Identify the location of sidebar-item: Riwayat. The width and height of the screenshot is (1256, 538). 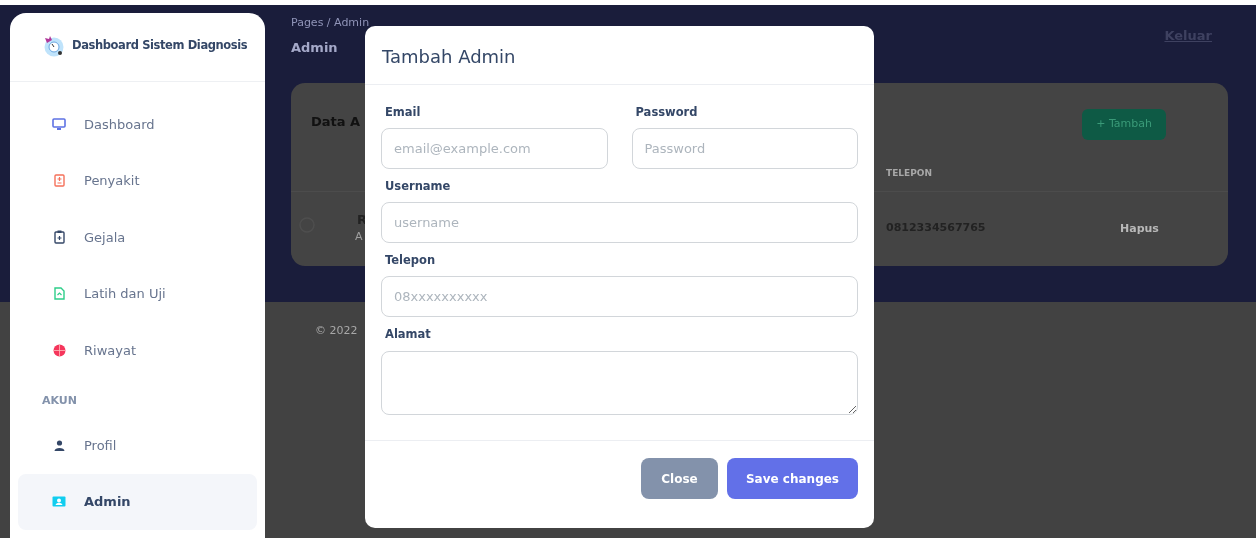
(137, 350).